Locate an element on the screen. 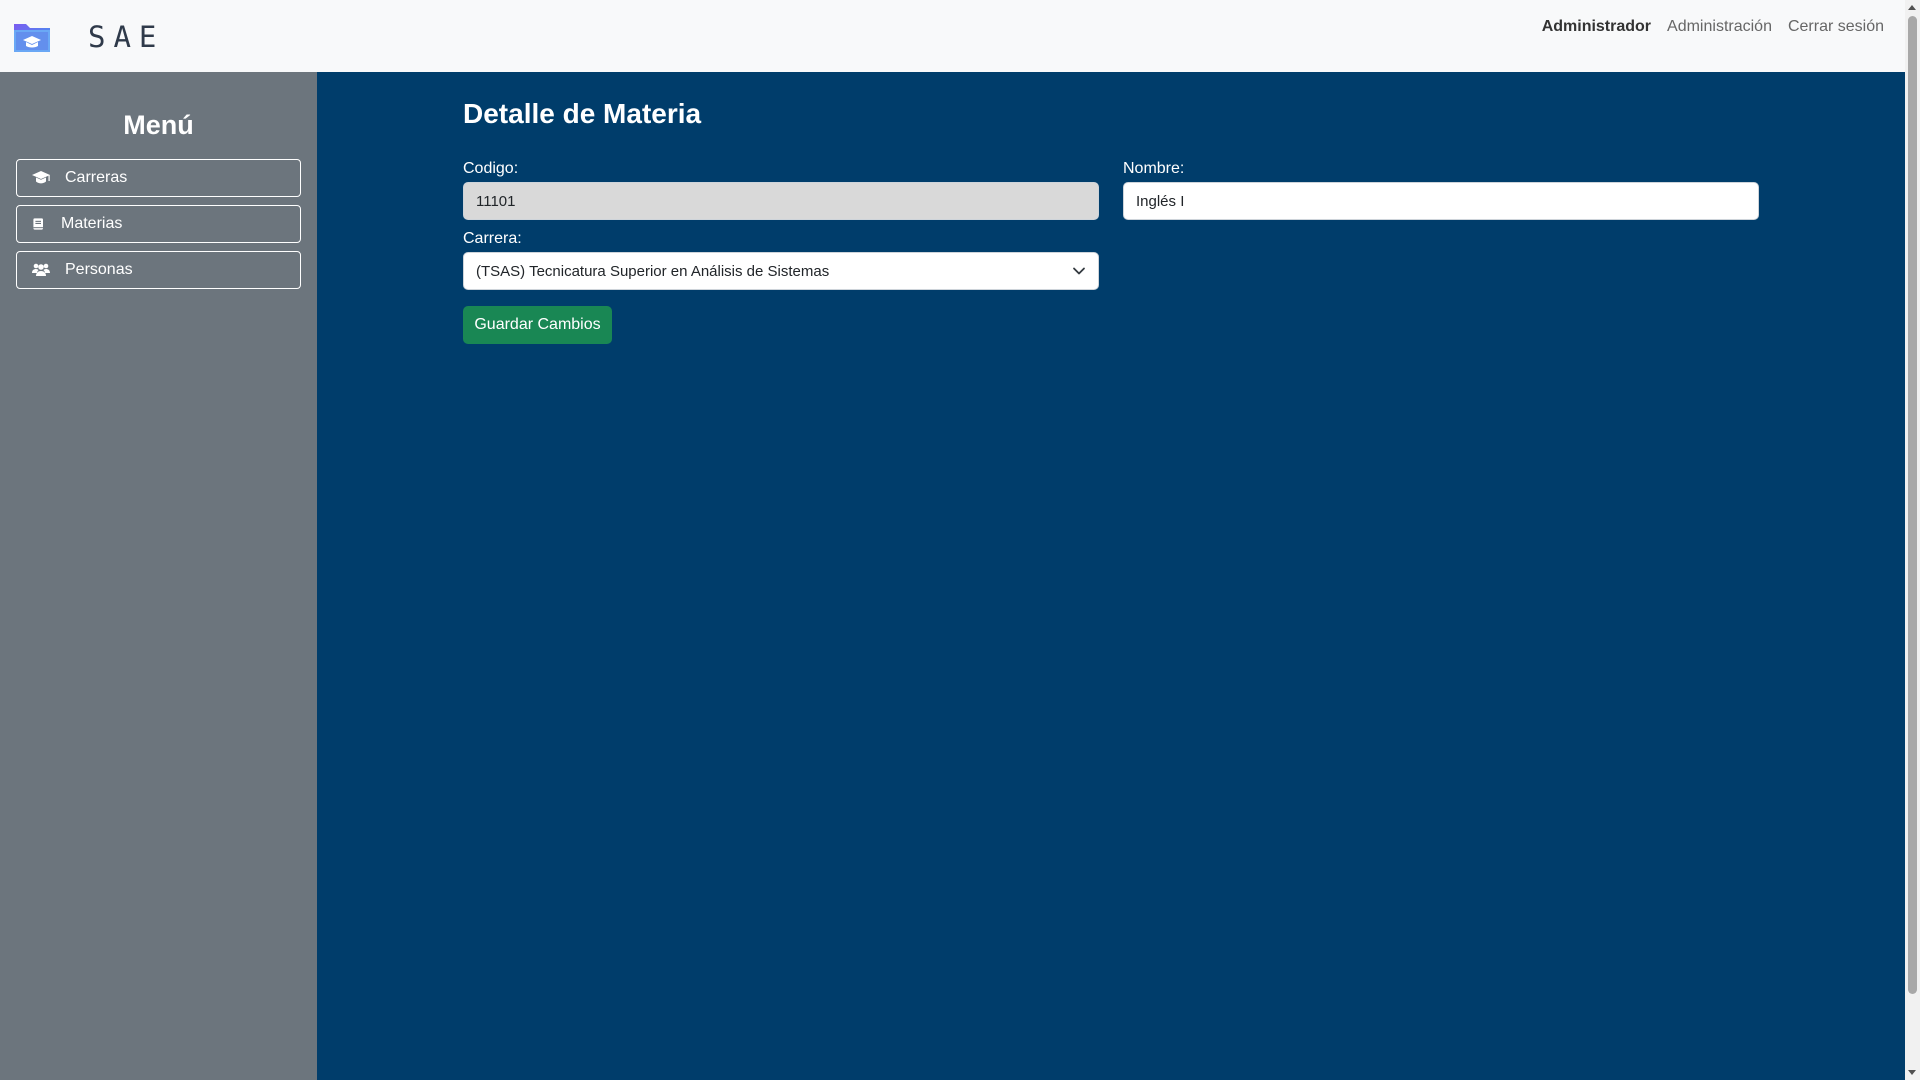  codigo-value: 11101 is located at coordinates (496, 201).